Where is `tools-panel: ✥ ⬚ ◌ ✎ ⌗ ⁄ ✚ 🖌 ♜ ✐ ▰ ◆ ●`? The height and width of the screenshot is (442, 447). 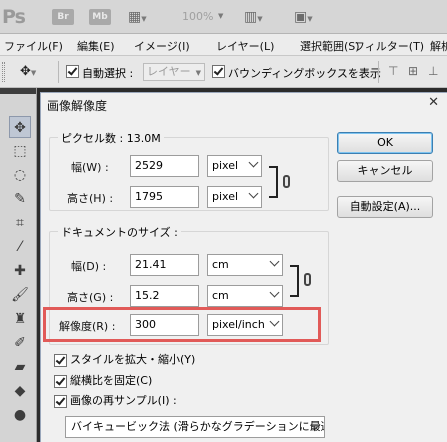
tools-panel: ✥ ⬚ ◌ ✎ ⌗ ⁄ ✚ 🖌 ♜ ✐ ▰ ◆ ● is located at coordinates (18, 265).